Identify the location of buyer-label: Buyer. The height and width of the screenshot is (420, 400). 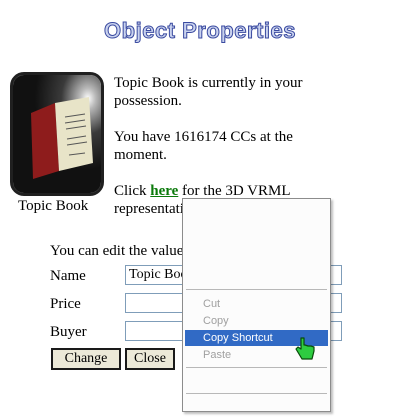
(68, 332).